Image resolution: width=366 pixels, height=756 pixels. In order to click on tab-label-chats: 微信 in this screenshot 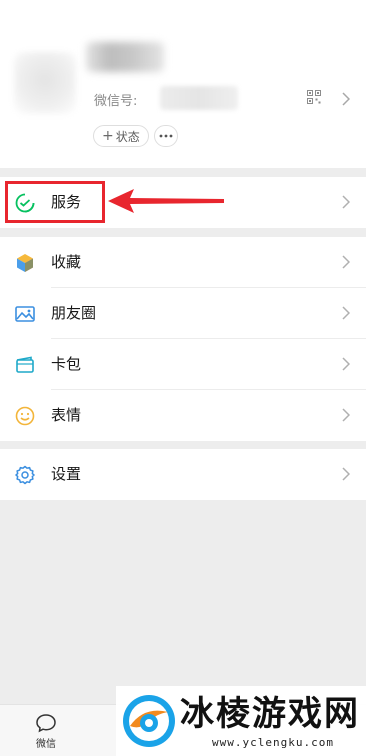, I will do `click(46, 744)`.